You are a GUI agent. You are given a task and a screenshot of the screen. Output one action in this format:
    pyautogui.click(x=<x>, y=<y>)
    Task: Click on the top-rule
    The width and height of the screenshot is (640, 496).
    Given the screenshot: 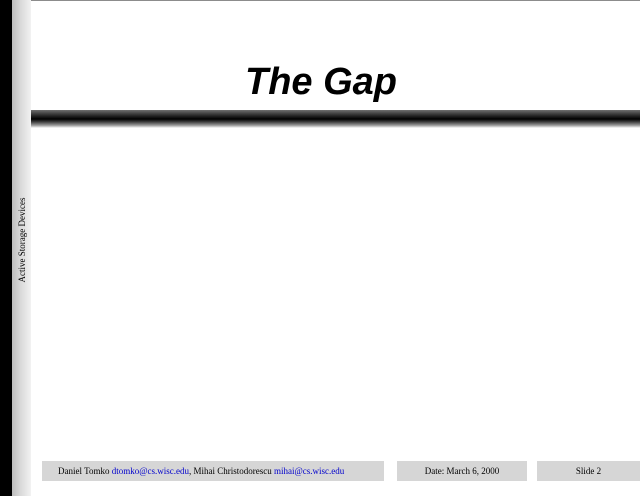 What is the action you would take?
    pyautogui.click(x=335, y=0)
    